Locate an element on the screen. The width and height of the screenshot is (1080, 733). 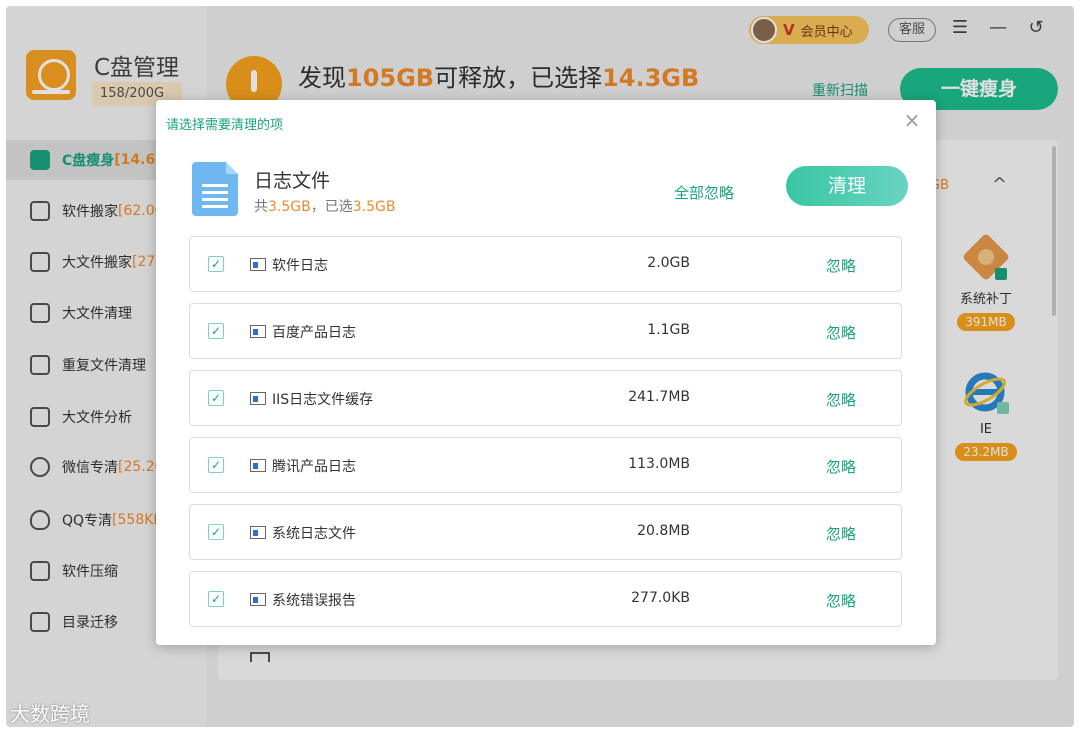
item-size: 1.1GB is located at coordinates (668, 330).